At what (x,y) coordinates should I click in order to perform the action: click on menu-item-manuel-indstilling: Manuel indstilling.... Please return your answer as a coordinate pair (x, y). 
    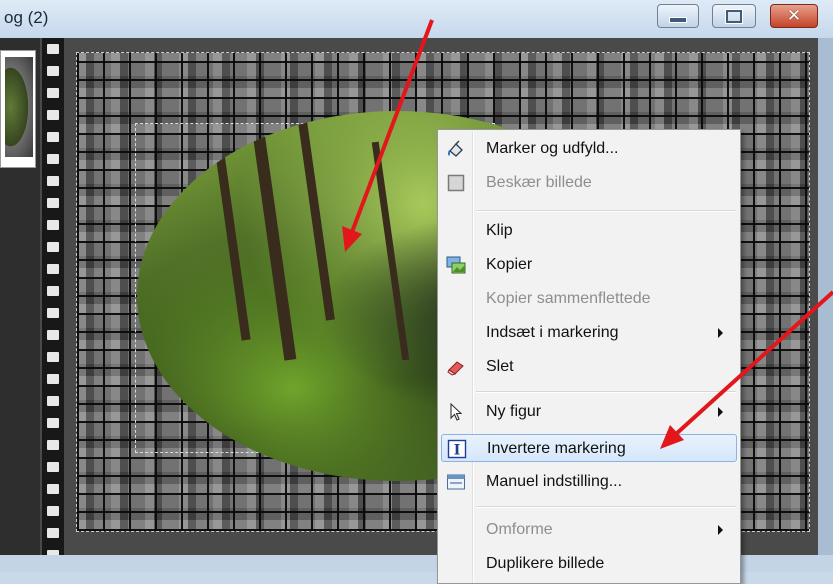
    Looking at the image, I should click on (589, 482).